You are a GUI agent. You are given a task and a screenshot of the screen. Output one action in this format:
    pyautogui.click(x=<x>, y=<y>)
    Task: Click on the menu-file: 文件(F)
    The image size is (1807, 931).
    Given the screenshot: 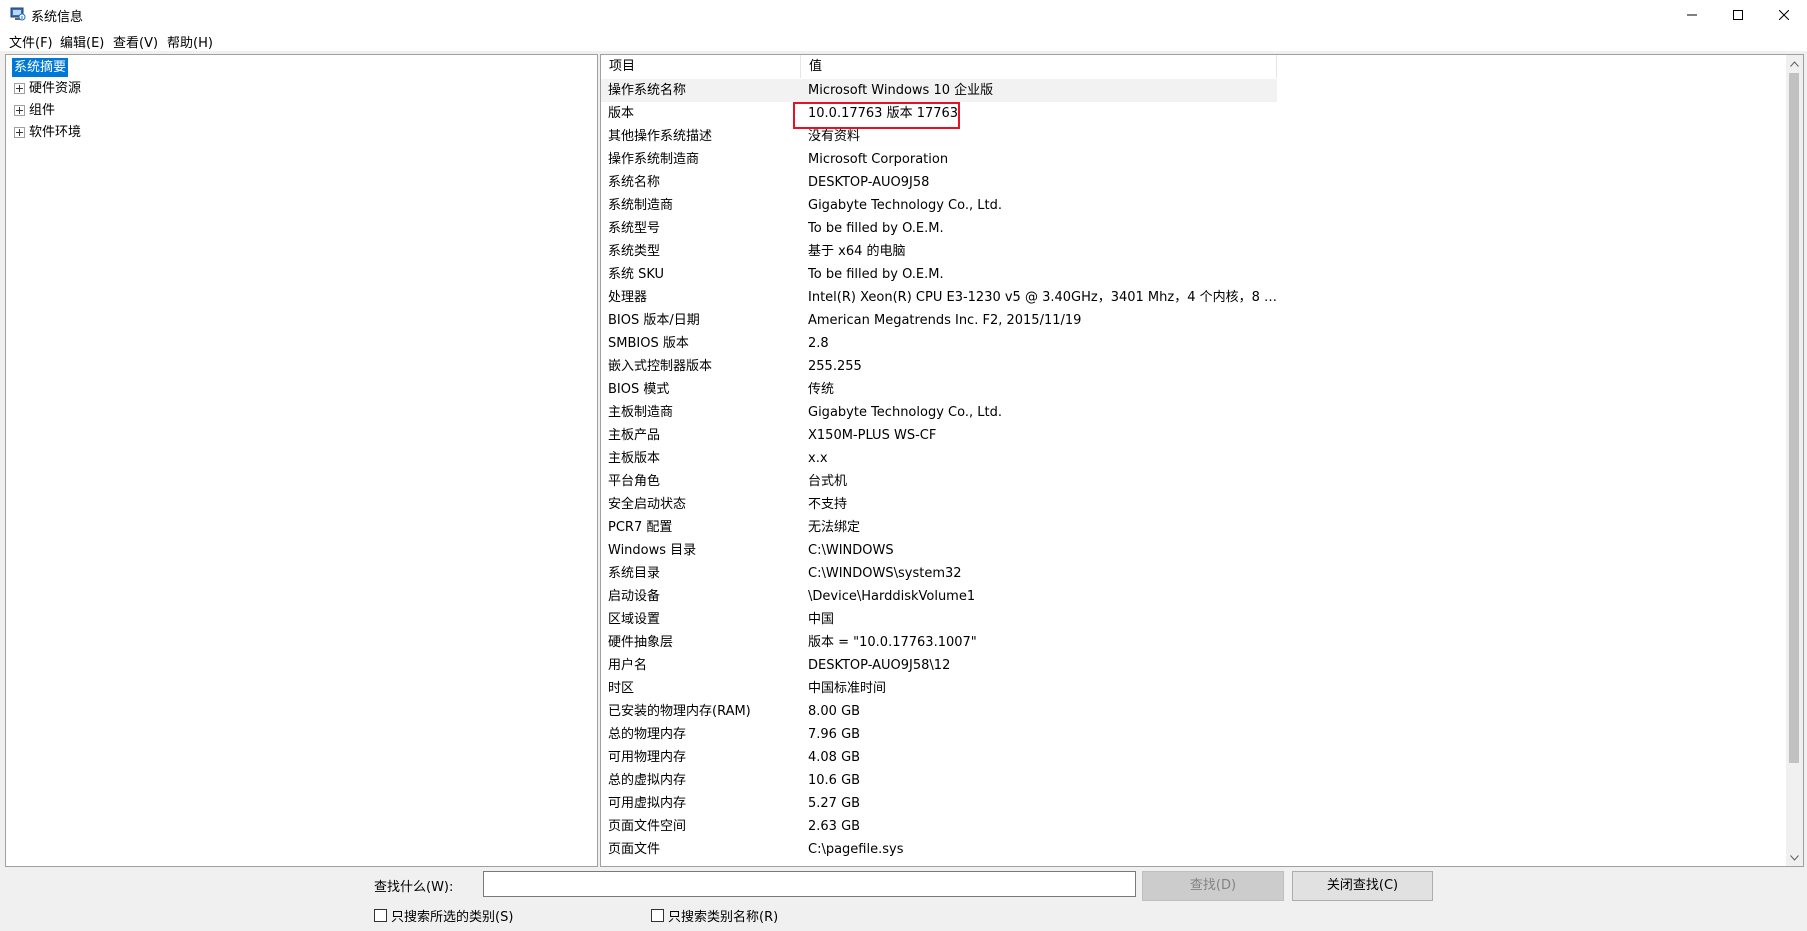 What is the action you would take?
    pyautogui.click(x=31, y=41)
    